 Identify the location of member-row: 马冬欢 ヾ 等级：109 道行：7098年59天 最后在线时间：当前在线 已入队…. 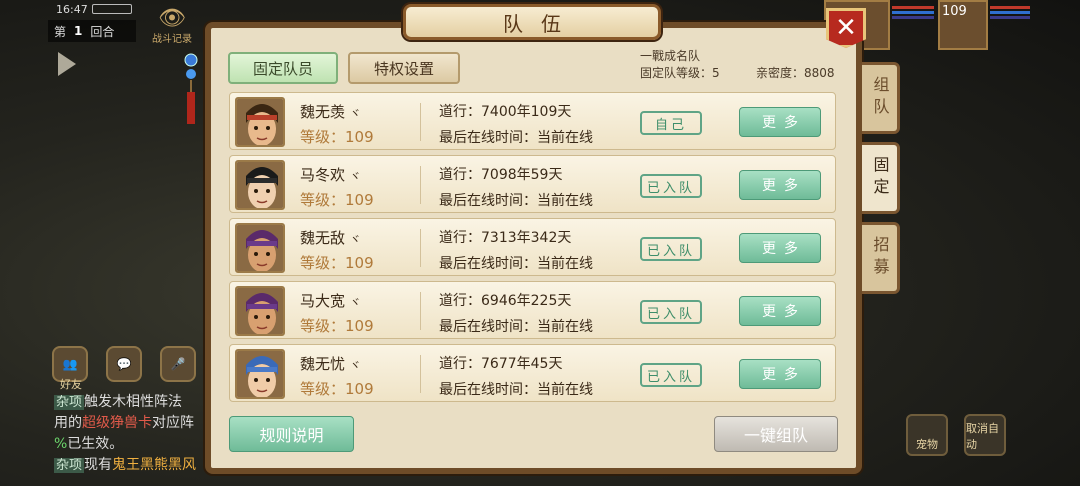
(532, 184).